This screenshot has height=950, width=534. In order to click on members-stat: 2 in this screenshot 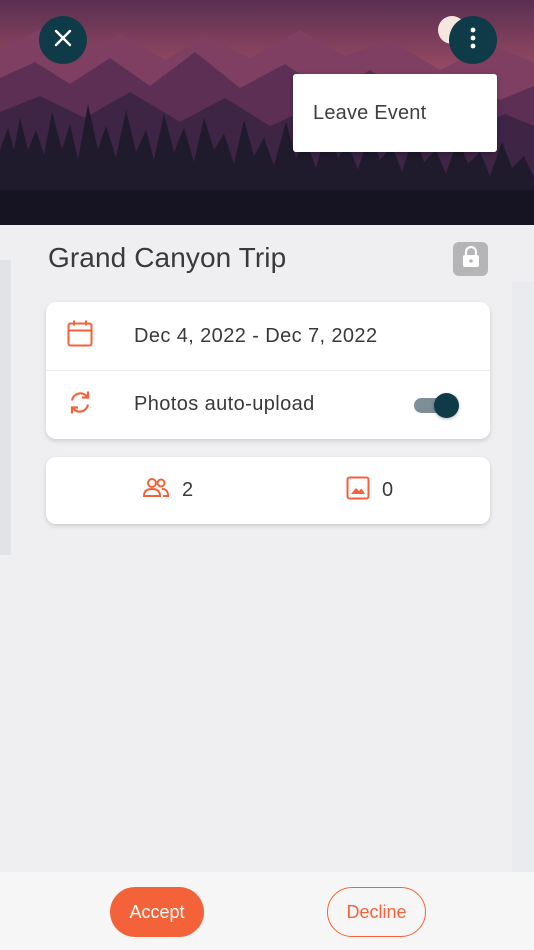, I will do `click(167, 490)`.